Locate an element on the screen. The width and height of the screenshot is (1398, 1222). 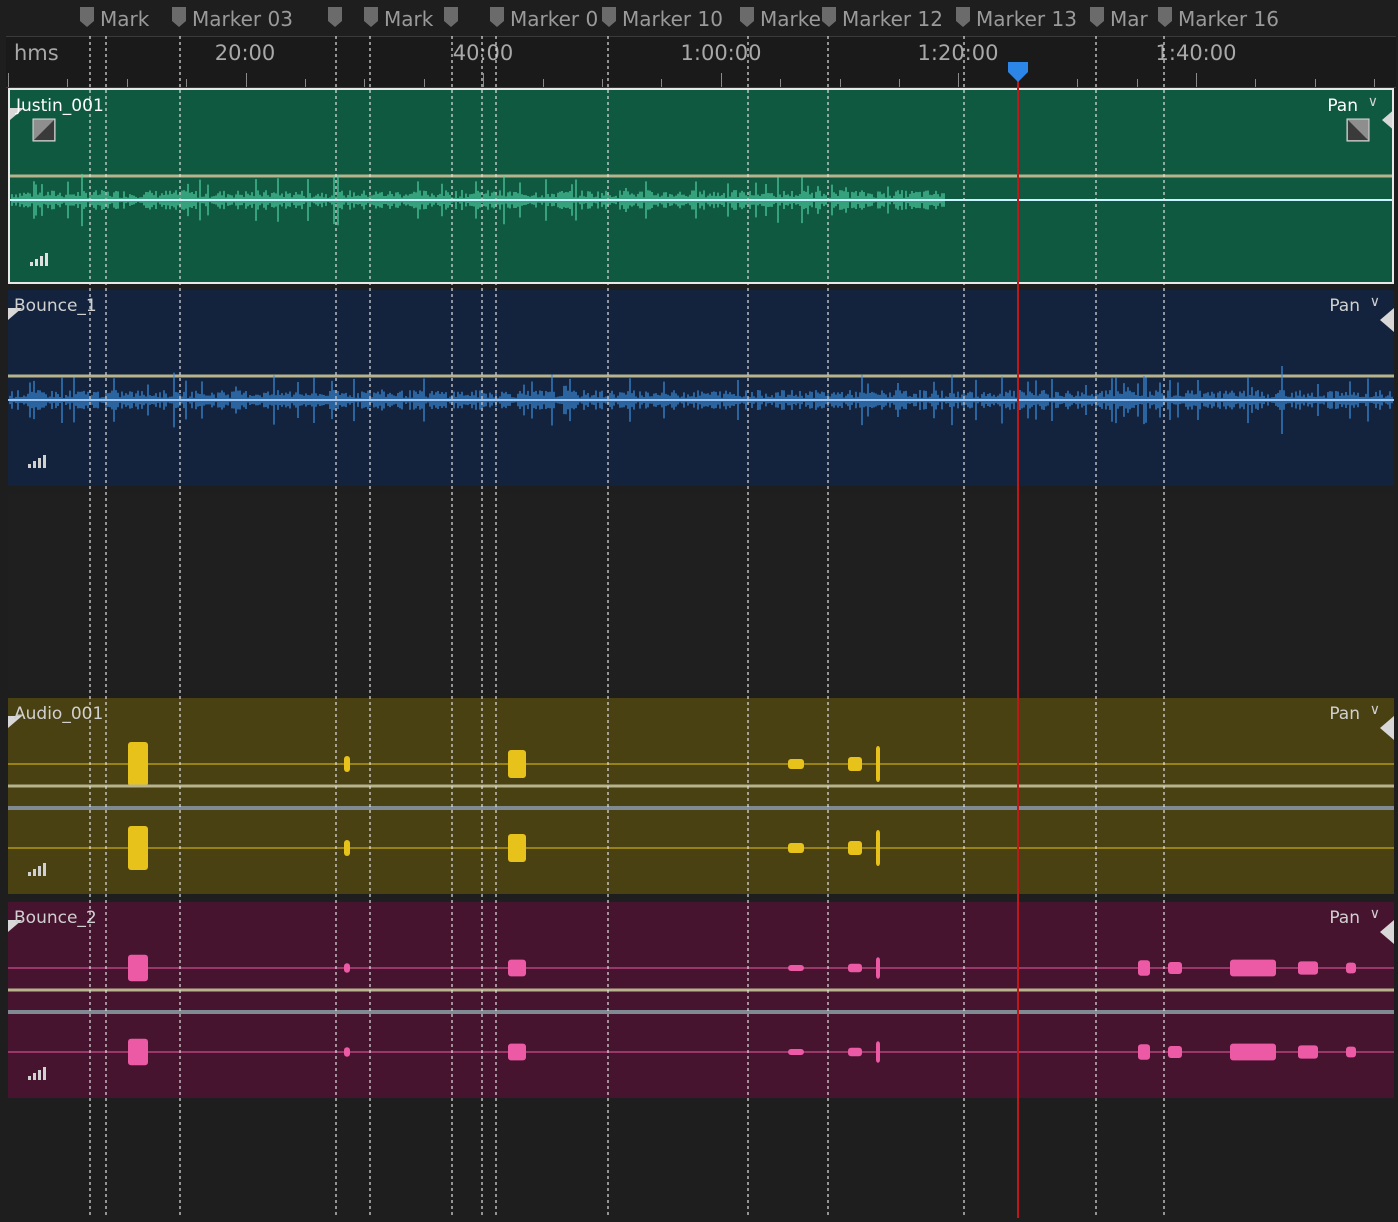
marker: Marker 12 is located at coordinates (888, 19).